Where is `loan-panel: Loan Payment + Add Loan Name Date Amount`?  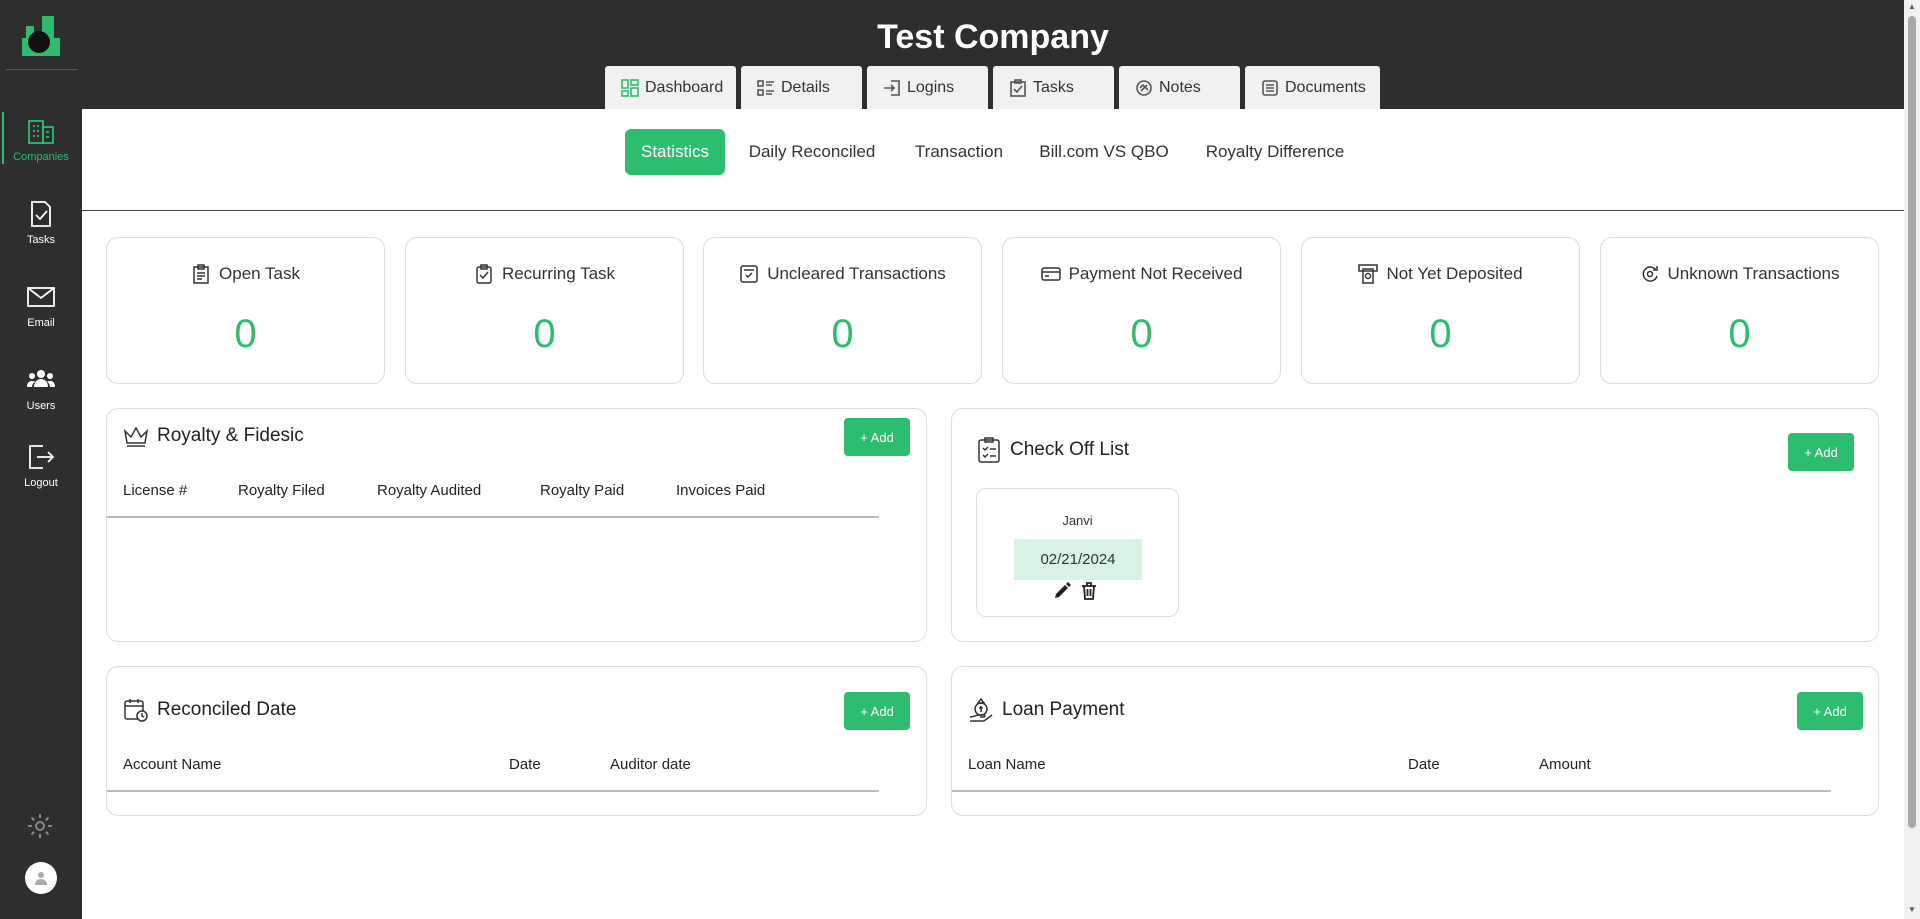 loan-panel: Loan Payment + Add Loan Name Date Amount is located at coordinates (1415, 741).